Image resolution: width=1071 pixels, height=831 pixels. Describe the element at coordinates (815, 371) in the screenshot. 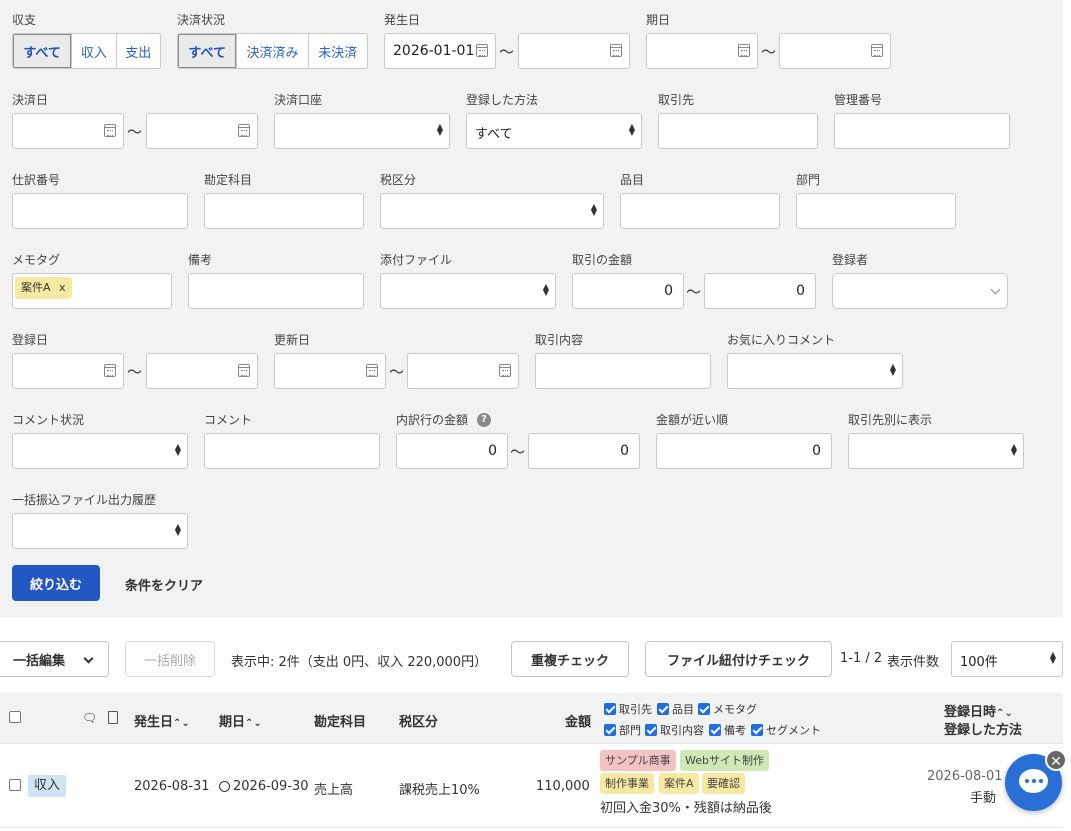

I see `okiniiri-comment-select: ▲ ▼` at that location.